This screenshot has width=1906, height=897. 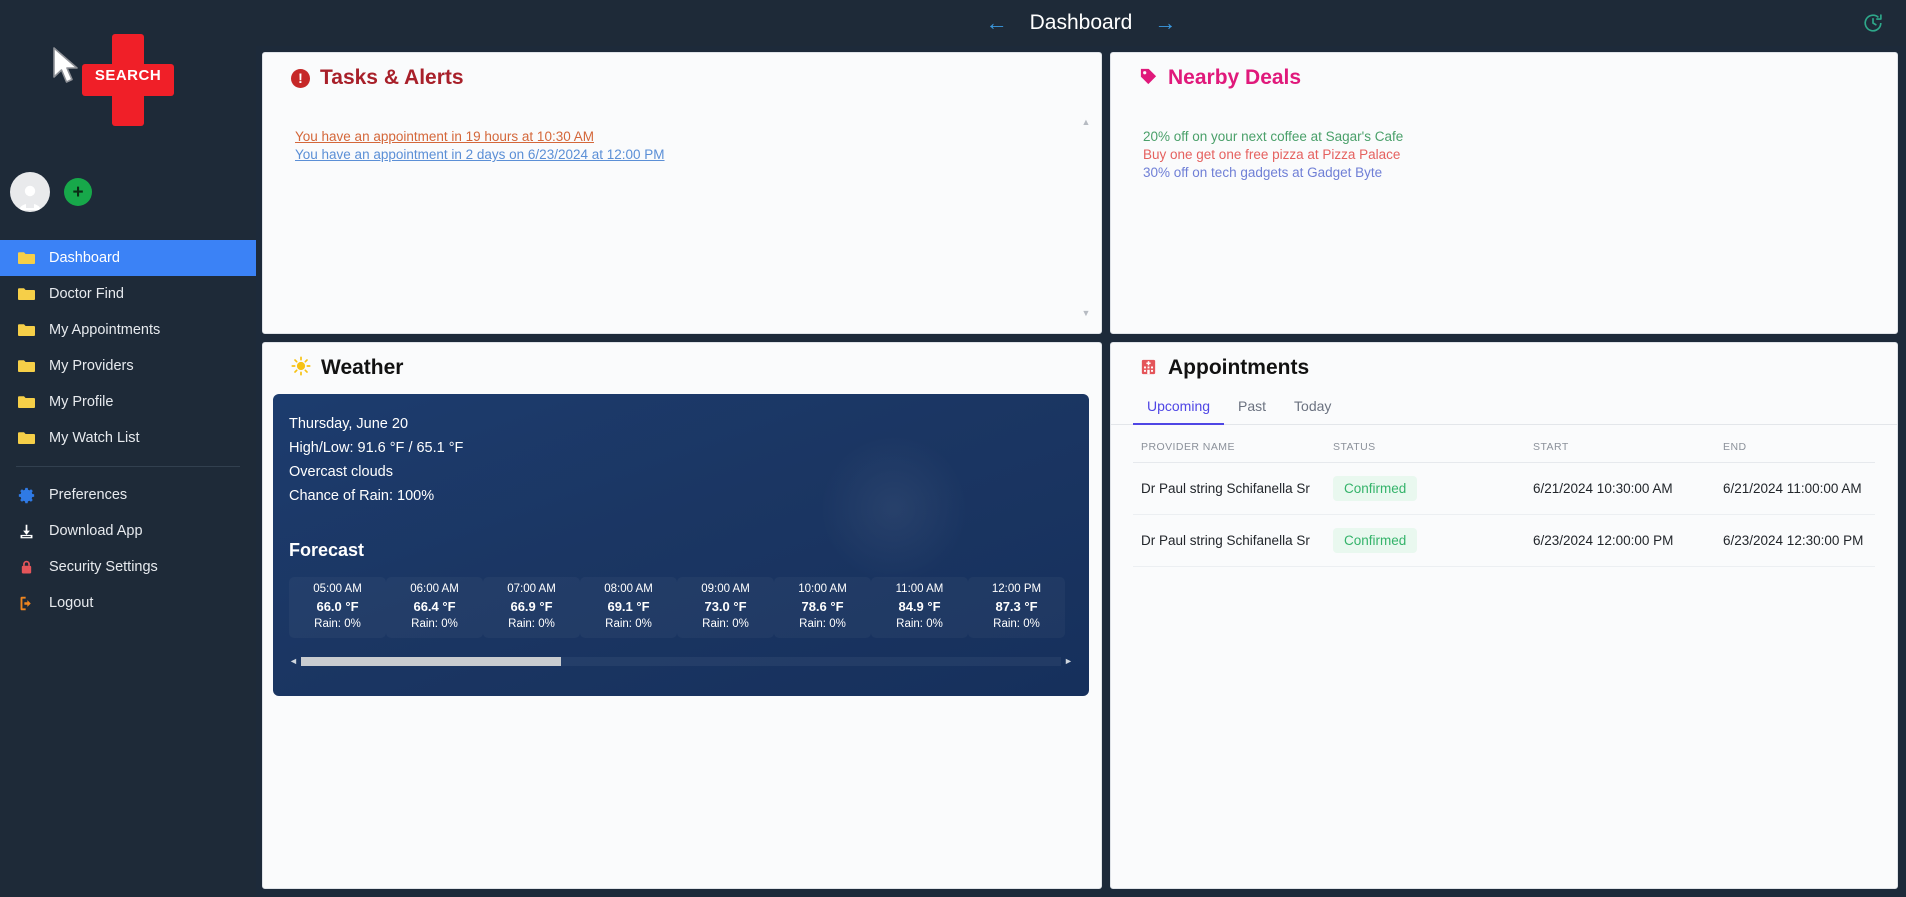 What do you see at coordinates (105, 330) in the screenshot?
I see `sidebar-item-label: My Appointments` at bounding box center [105, 330].